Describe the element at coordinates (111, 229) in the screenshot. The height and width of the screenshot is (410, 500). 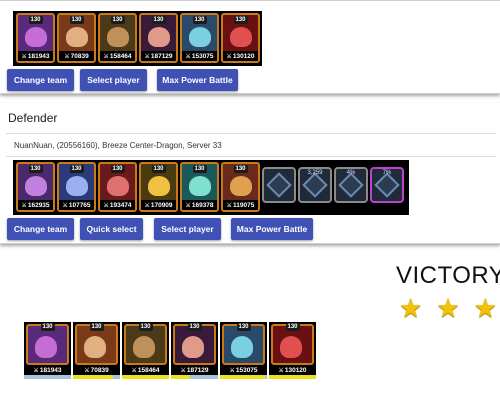
I see `defender-quick-select-button: Quick select` at that location.